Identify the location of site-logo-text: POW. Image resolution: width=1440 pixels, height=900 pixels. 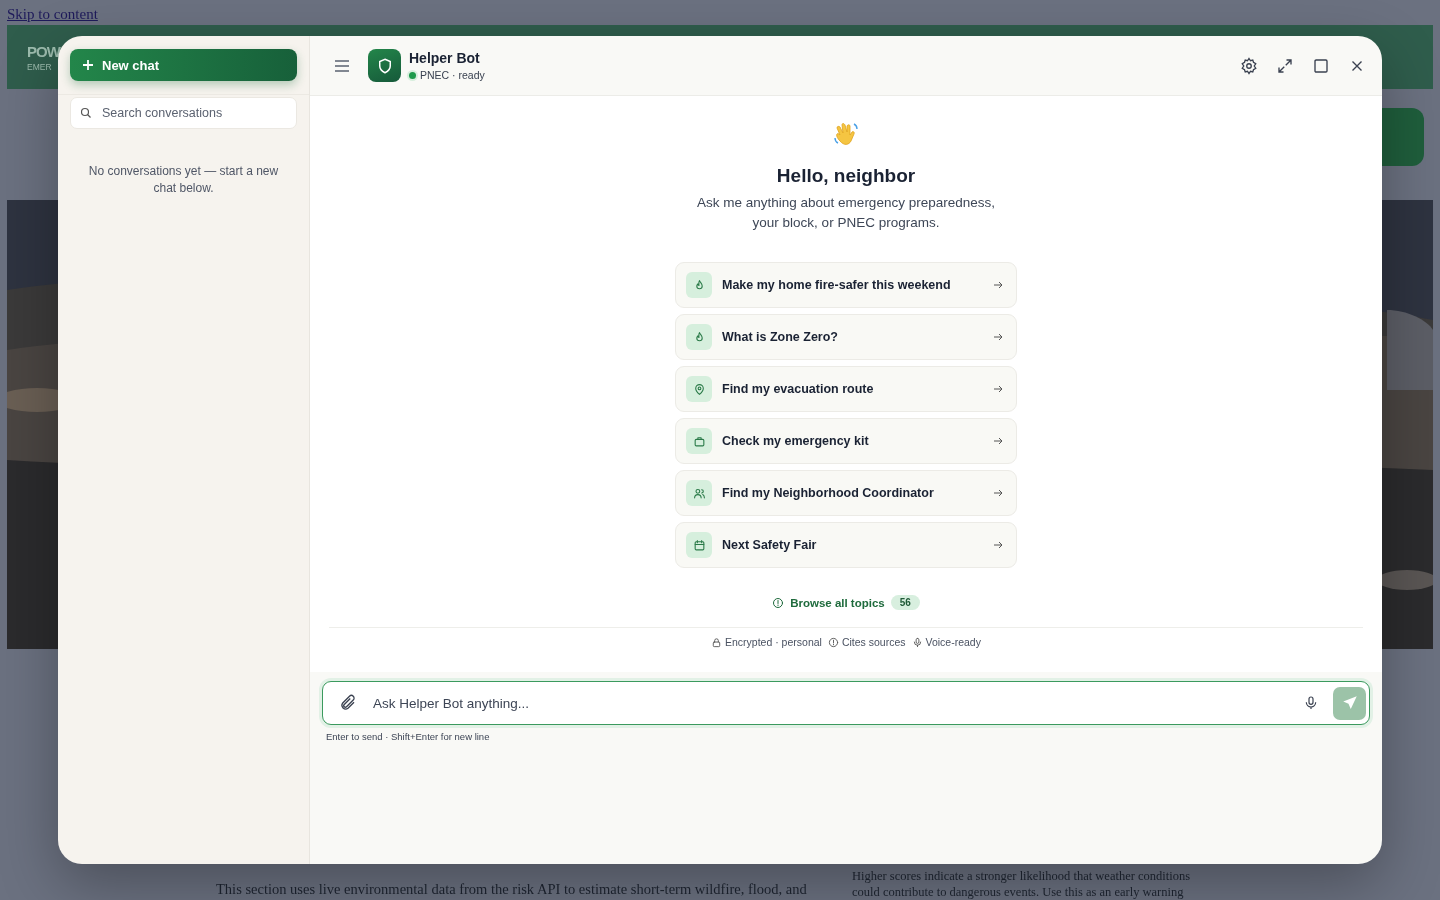
(43, 51).